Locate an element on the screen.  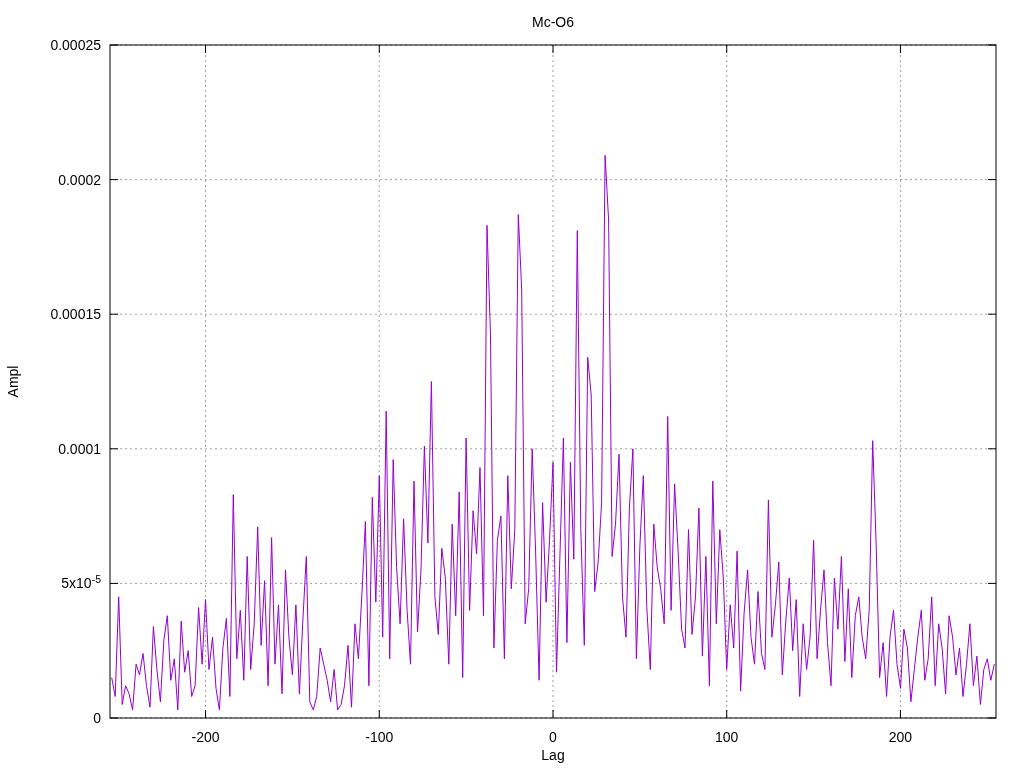
y-axis-label: Ampl is located at coordinates (13, 381).